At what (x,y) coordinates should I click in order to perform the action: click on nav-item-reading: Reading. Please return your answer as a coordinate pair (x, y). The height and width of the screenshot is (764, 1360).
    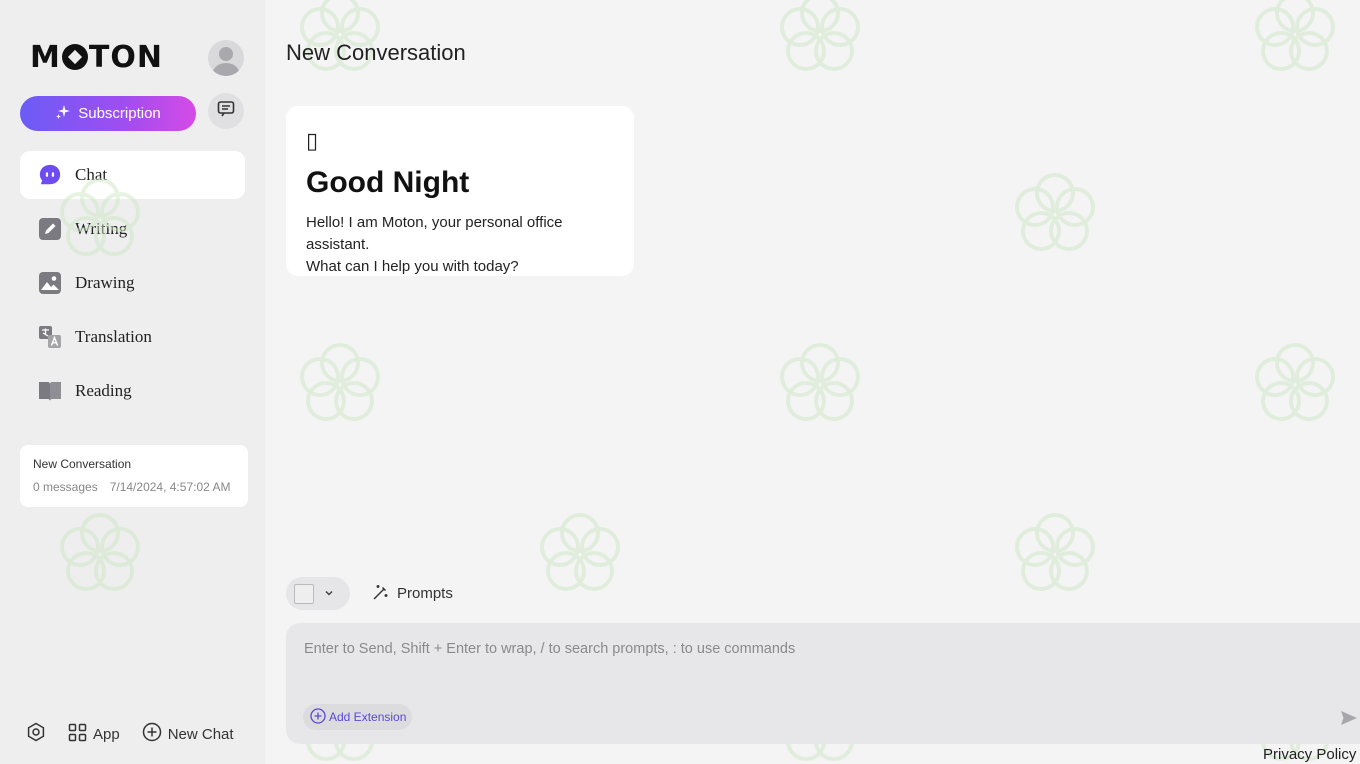
    Looking at the image, I should click on (132, 391).